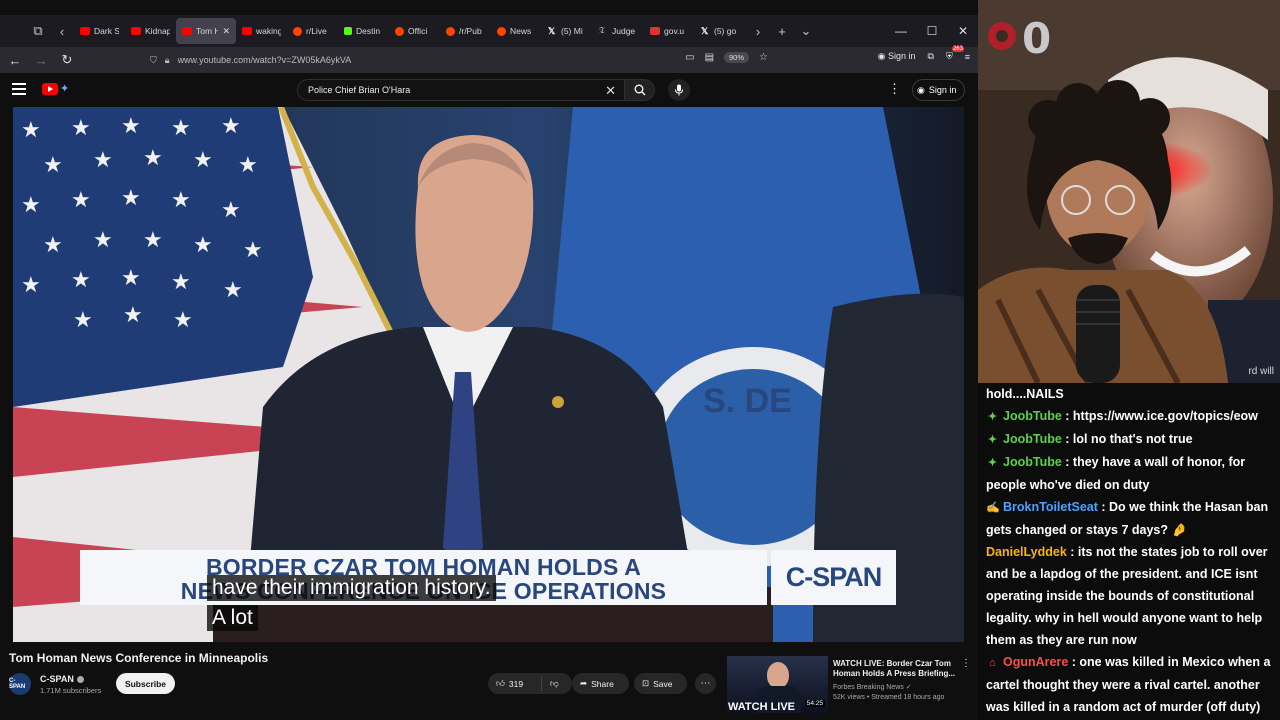  What do you see at coordinates (993, 508) in the screenshot?
I see `chat-badge-icon: ✍` at bounding box center [993, 508].